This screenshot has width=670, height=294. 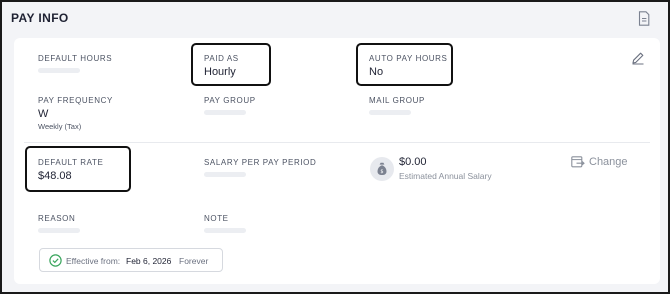 What do you see at coordinates (404, 64) in the screenshot?
I see `auto-pay-hours-highlight` at bounding box center [404, 64].